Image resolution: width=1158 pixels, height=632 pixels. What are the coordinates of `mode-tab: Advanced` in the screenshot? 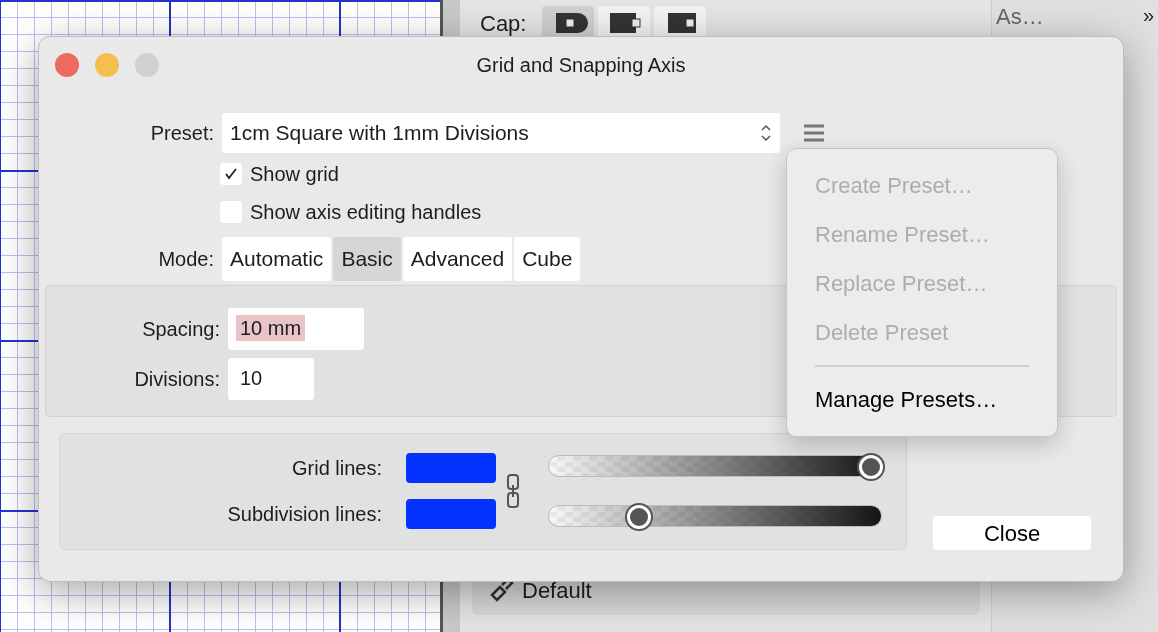 It's located at (457, 259).